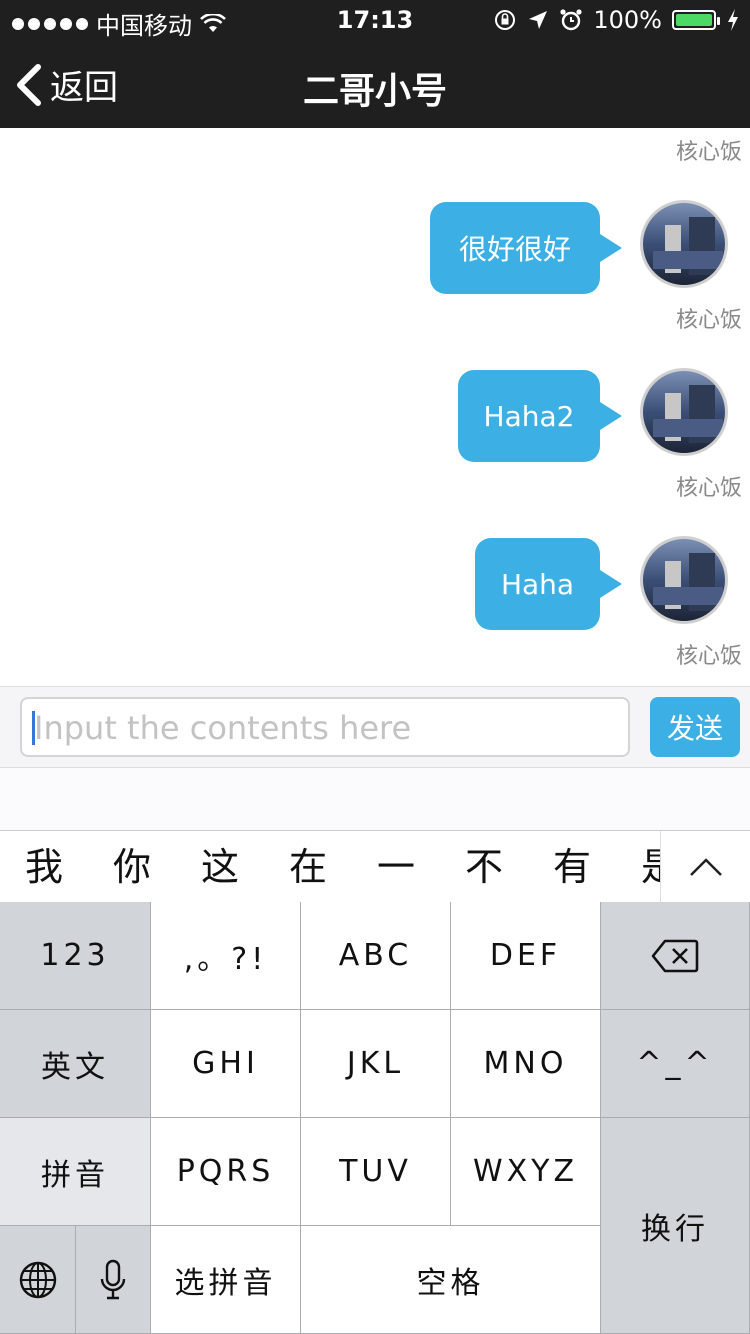 The height and width of the screenshot is (1334, 750). I want to click on page-title: 二哥小号, so click(374, 91).